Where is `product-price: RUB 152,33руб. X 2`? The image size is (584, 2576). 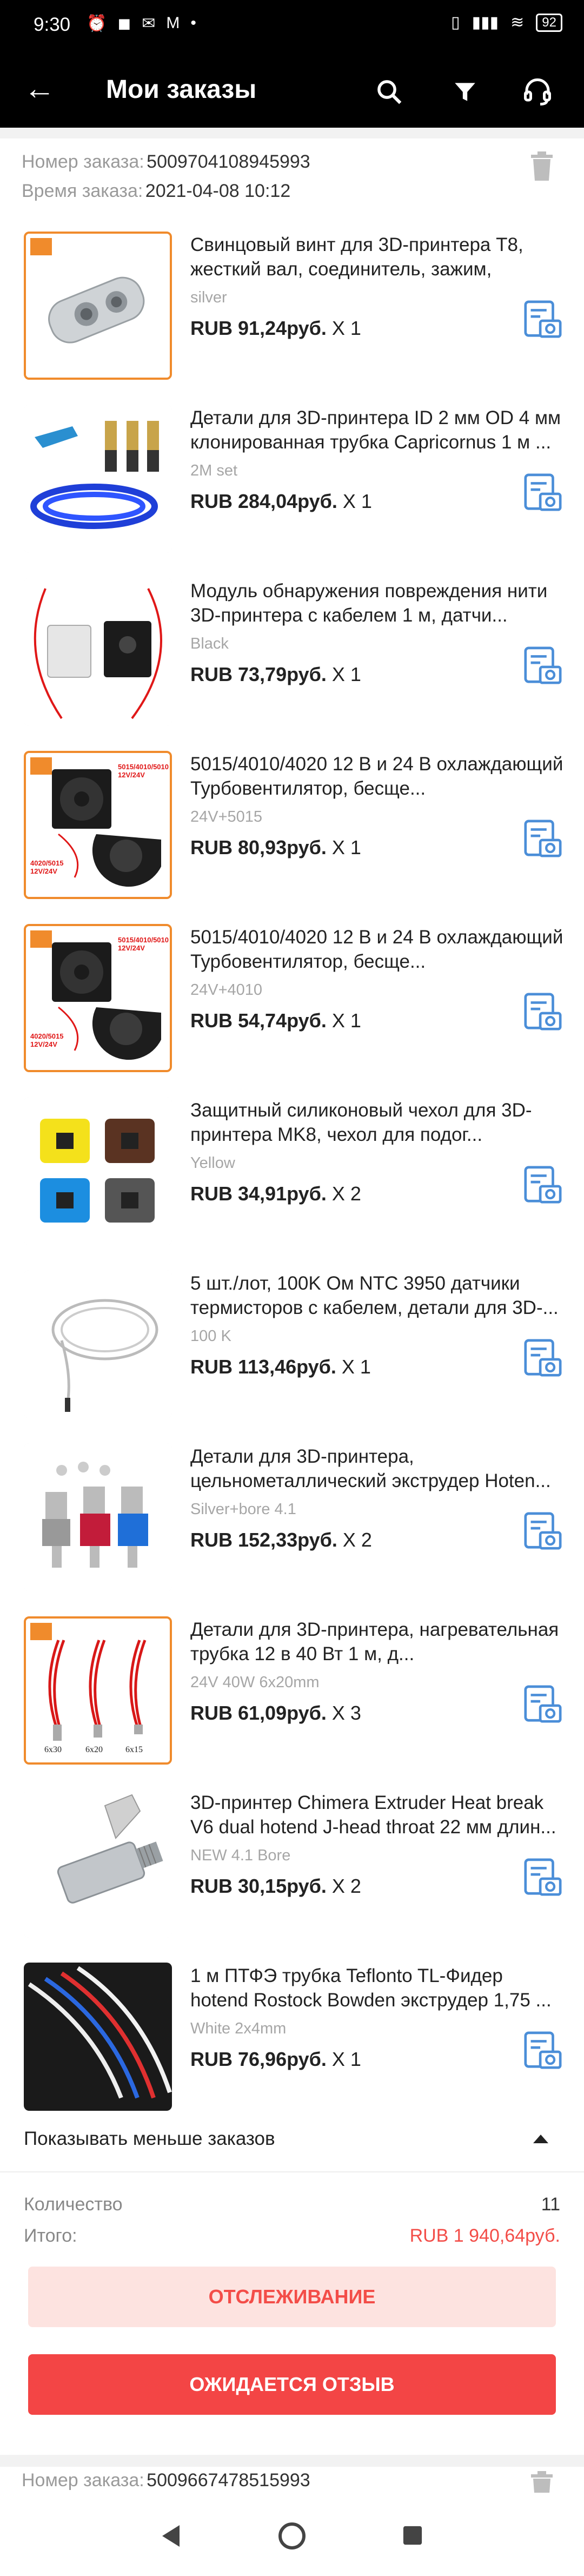 product-price: RUB 152,33руб. X 2 is located at coordinates (281, 1540).